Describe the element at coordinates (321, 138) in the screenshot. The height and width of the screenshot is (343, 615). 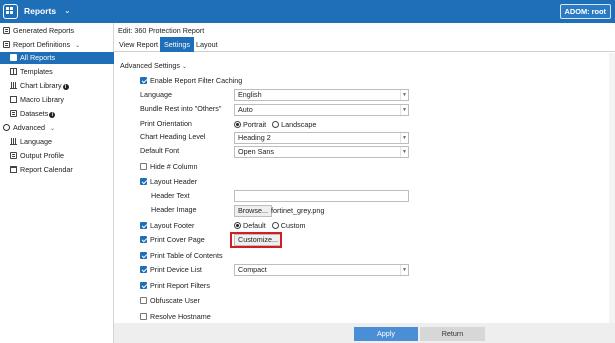
I see `chart-heading-level-select: Heading 2 ▼` at that location.